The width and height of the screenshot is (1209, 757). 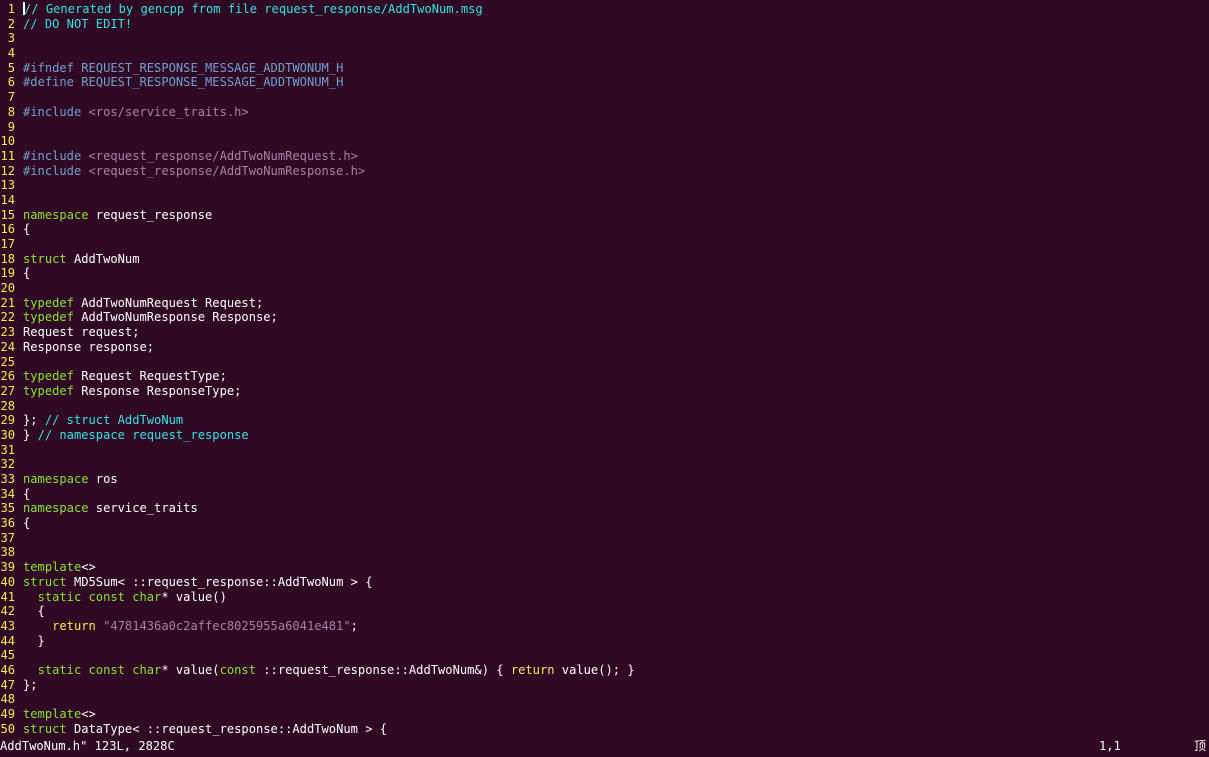 I want to click on code-line: 37, so click(x=604, y=538).